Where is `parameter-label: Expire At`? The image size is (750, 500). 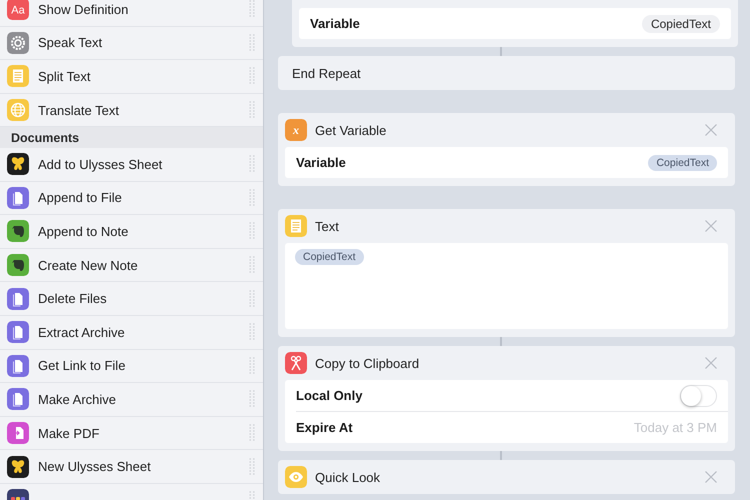
parameter-label: Expire At is located at coordinates (325, 427).